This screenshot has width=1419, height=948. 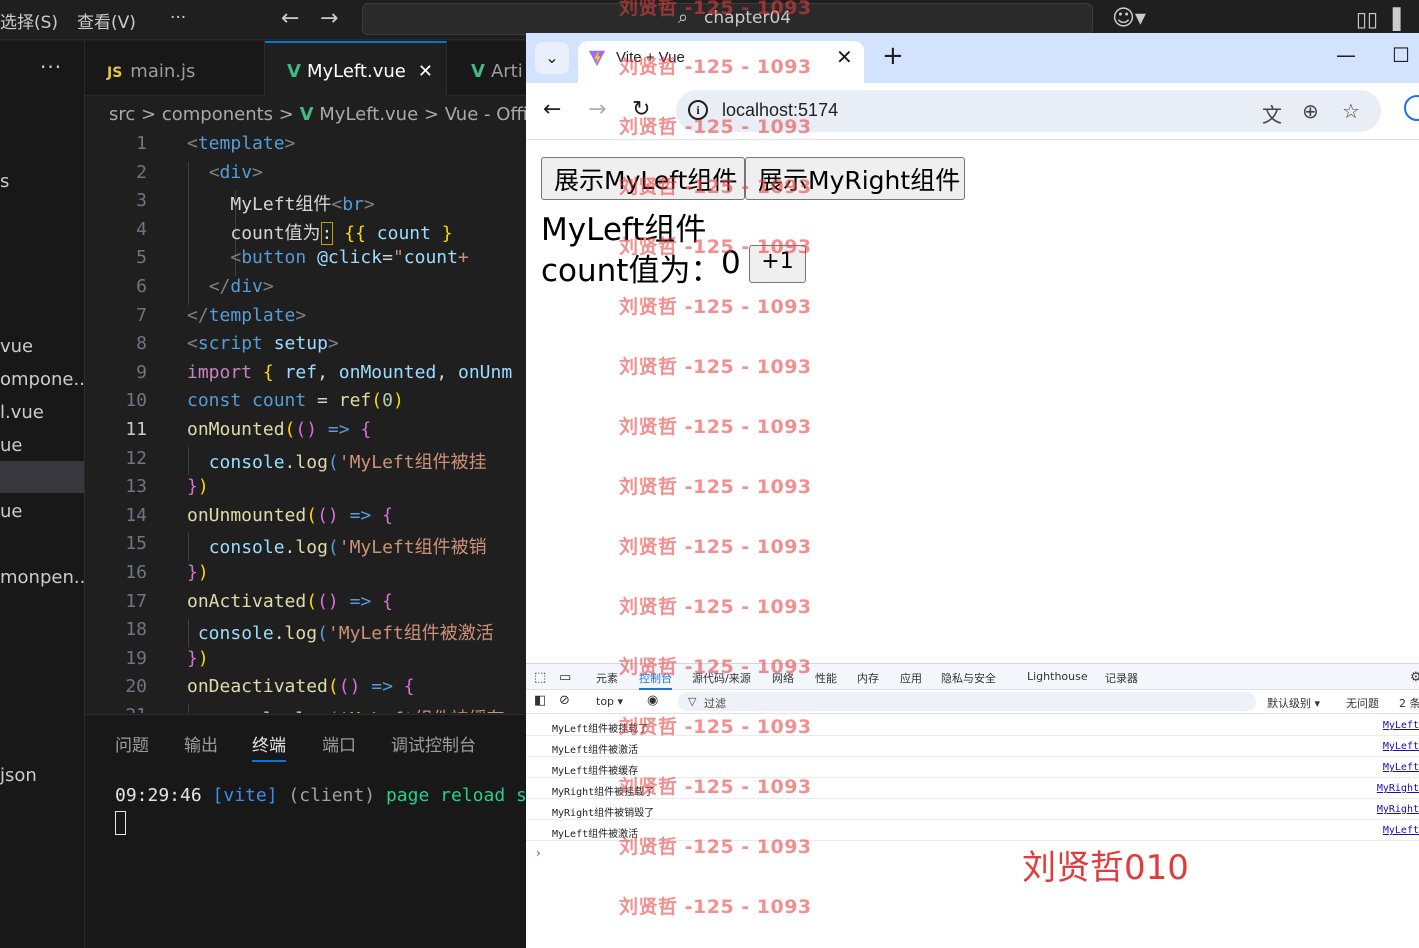 What do you see at coordinates (269, 746) in the screenshot?
I see `panel-tab-terminal: 终端` at bounding box center [269, 746].